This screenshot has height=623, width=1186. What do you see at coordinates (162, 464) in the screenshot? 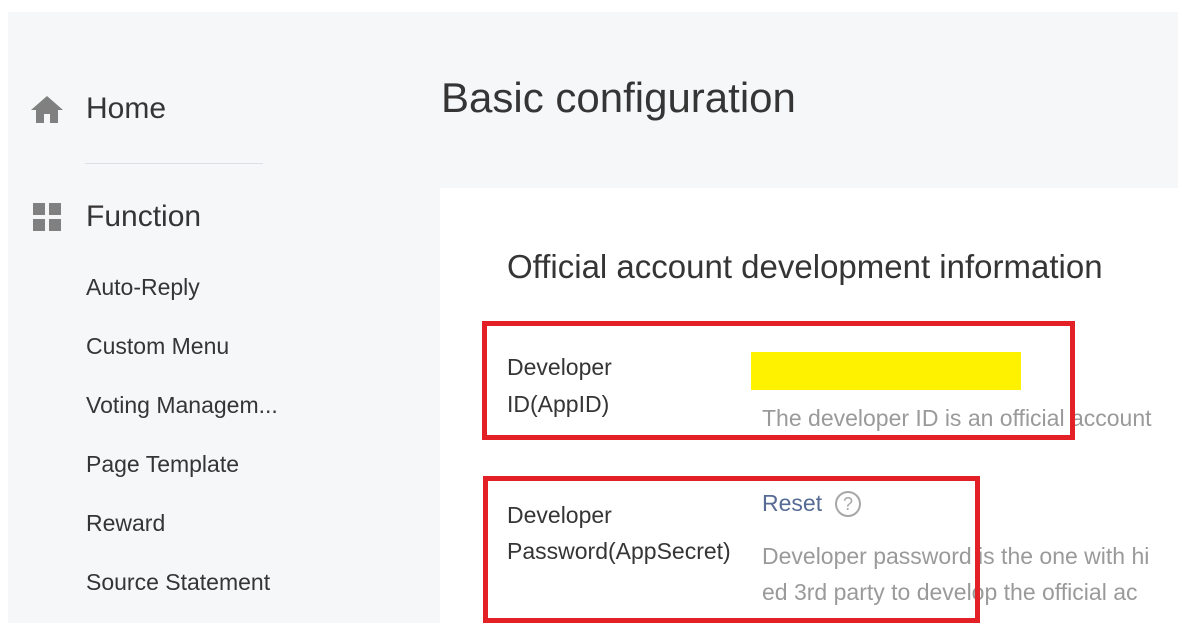
I see `sidebar-item-page-template: Page Template` at bounding box center [162, 464].